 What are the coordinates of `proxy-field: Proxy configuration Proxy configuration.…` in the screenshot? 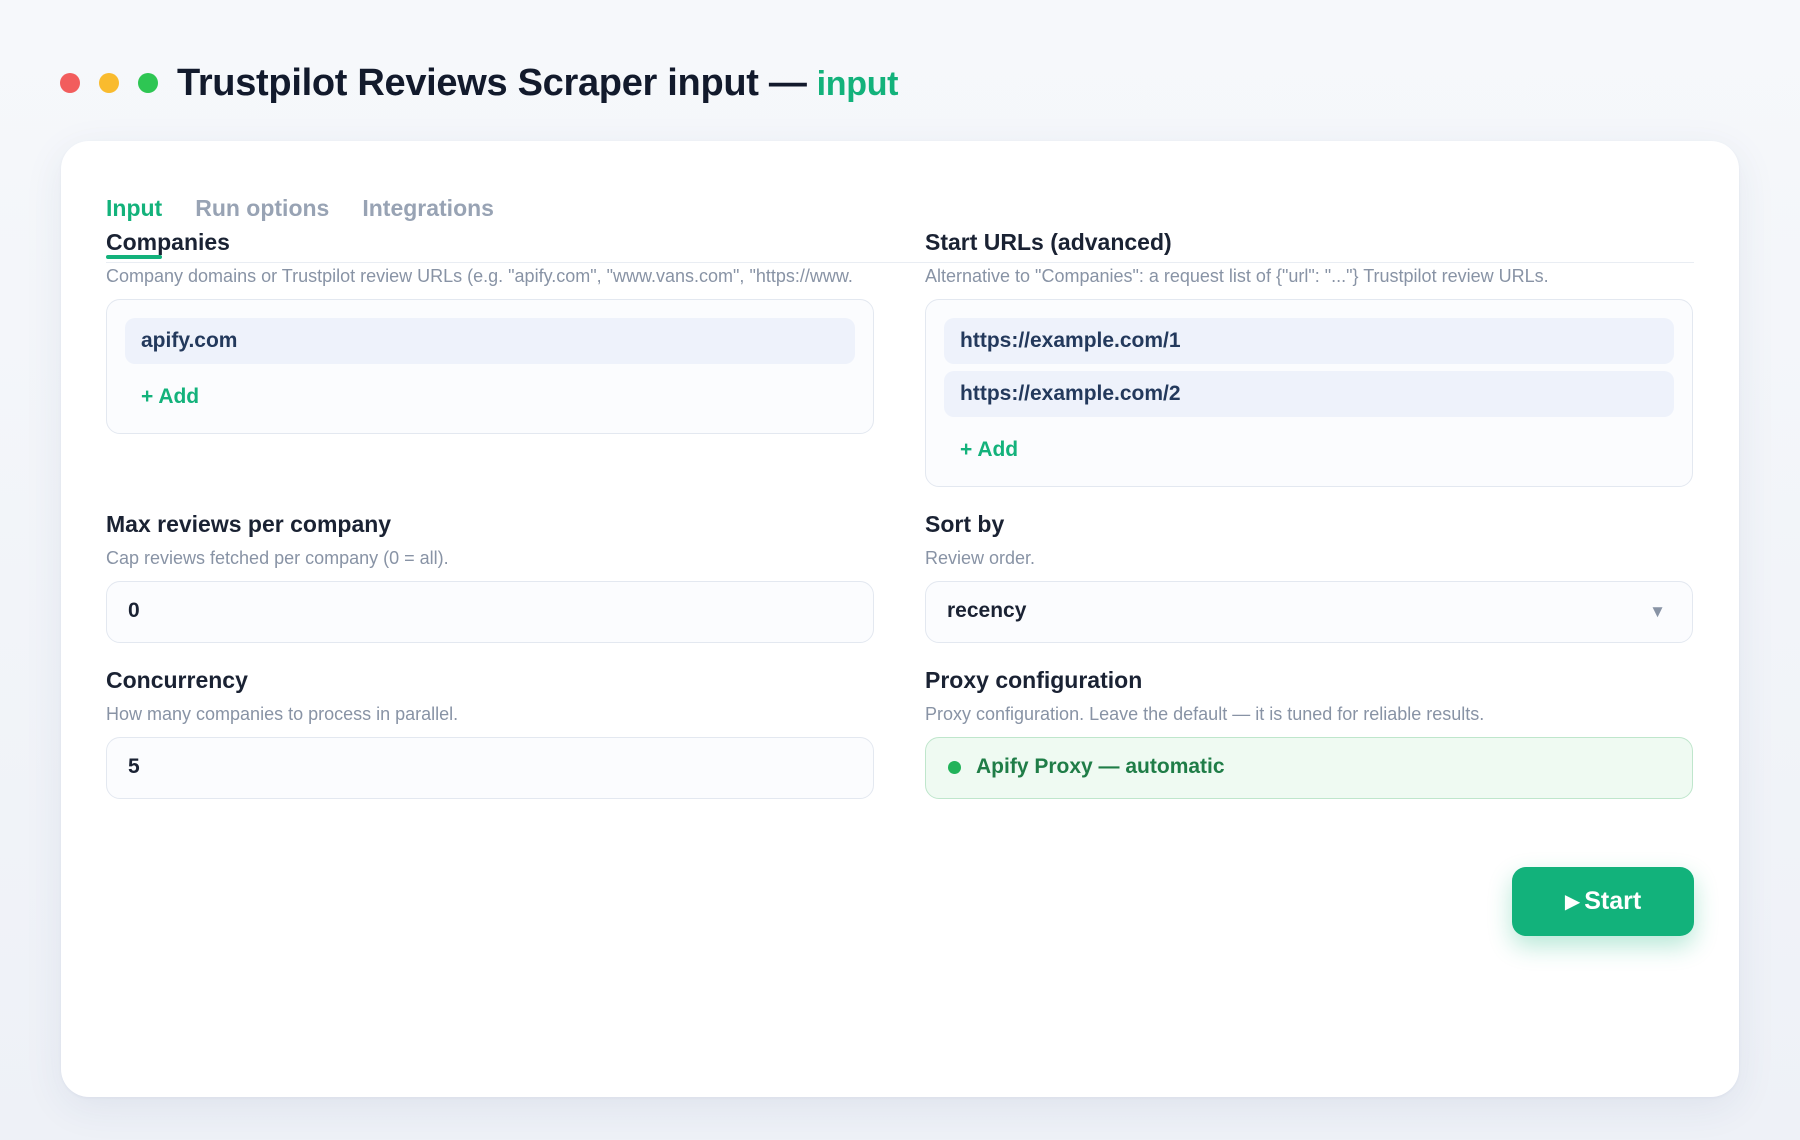 It's located at (1309, 733).